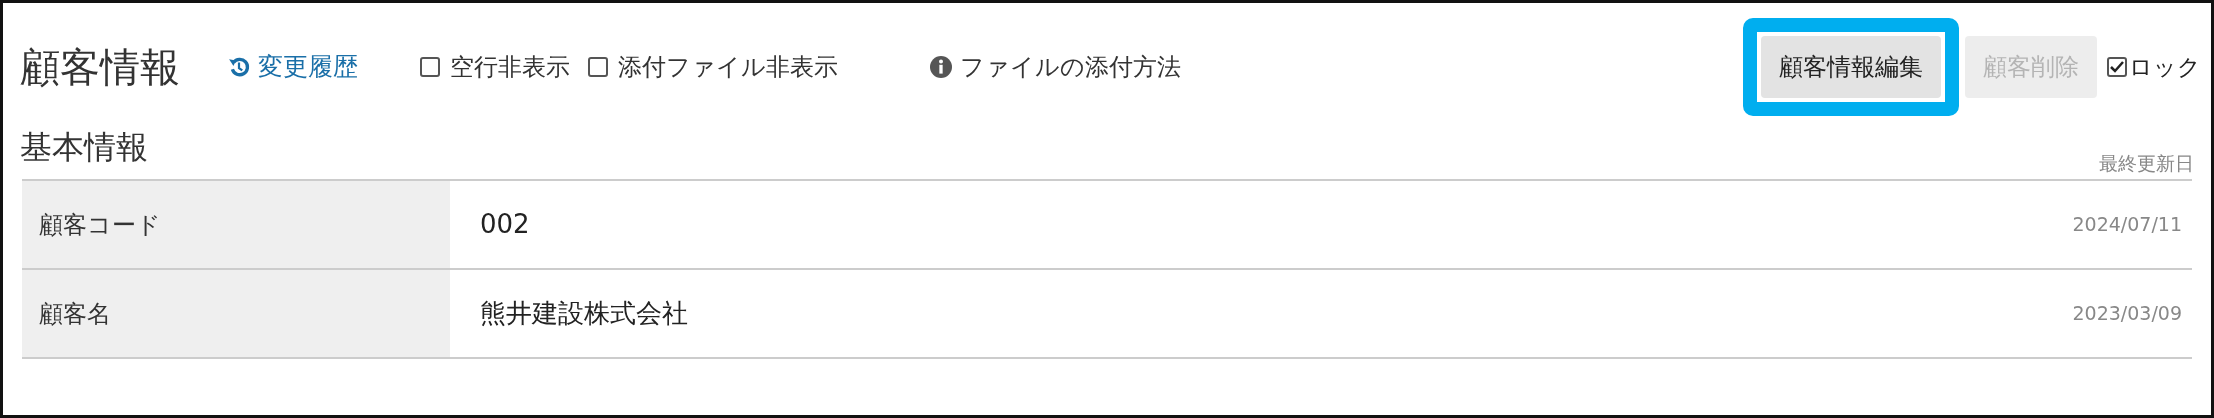 This screenshot has height=418, width=2214. What do you see at coordinates (941, 67) in the screenshot?
I see `info-icon` at bounding box center [941, 67].